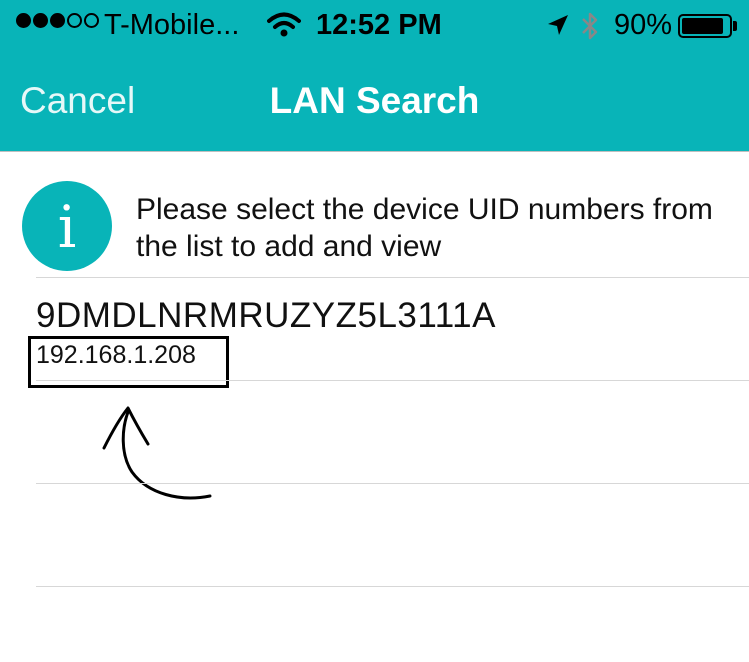 The height and width of the screenshot is (662, 749). Describe the element at coordinates (643, 25) in the screenshot. I see `battery-percentage: 90%` at that location.